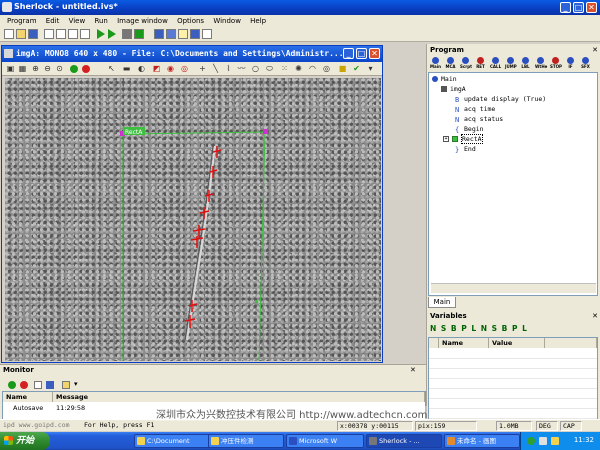 This screenshot has width=600, height=450. Describe the element at coordinates (348, 53) in the screenshot. I see `image-minimize-button: _` at that location.